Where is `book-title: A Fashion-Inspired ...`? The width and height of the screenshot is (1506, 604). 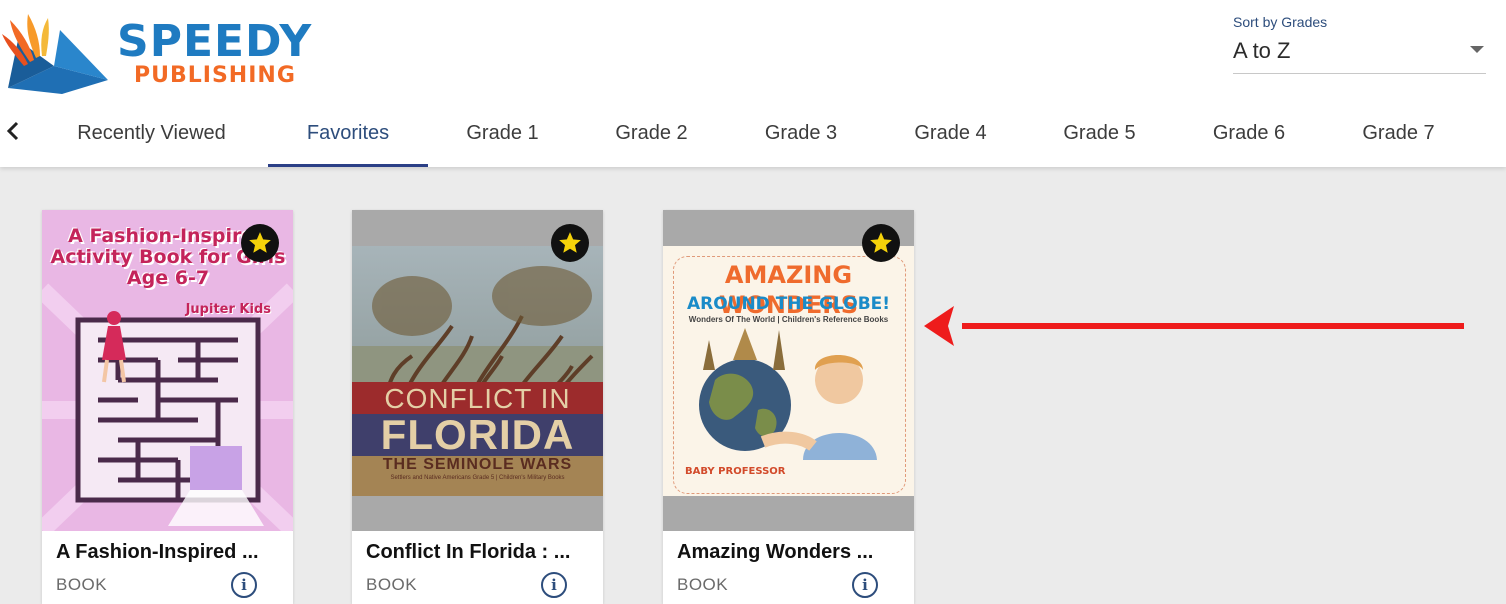 book-title: A Fashion-Inspired ... is located at coordinates (157, 552).